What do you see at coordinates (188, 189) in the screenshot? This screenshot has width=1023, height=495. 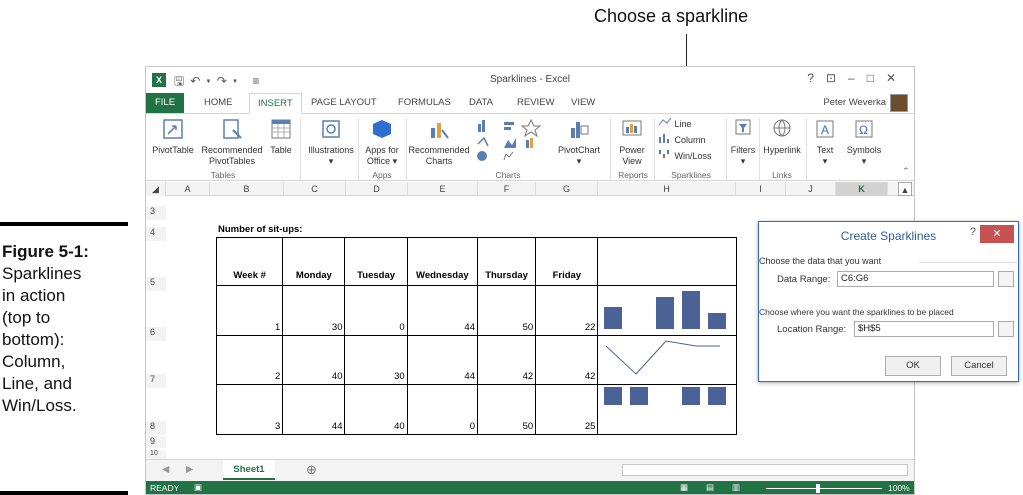 I see `column-header: A` at bounding box center [188, 189].